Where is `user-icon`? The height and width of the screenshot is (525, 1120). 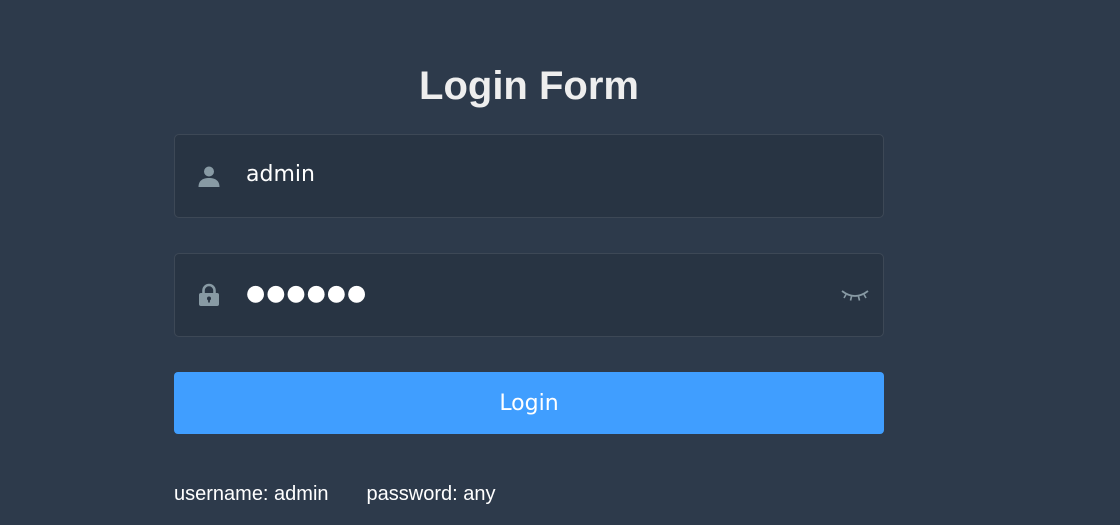 user-icon is located at coordinates (209, 176).